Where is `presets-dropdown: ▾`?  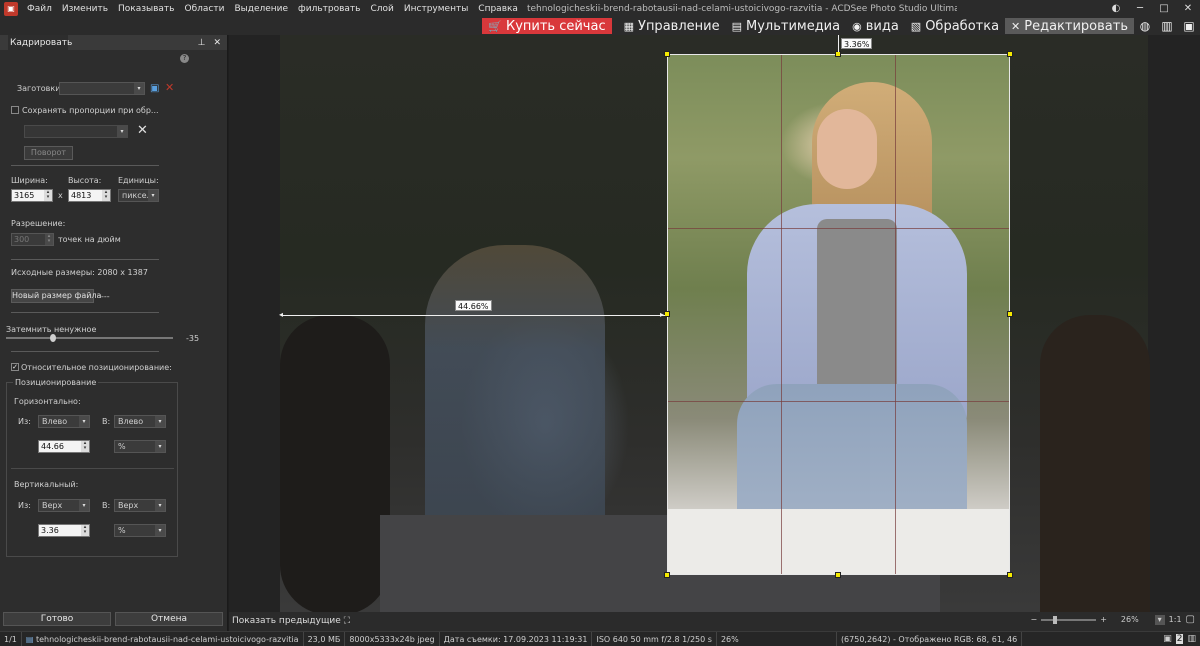 presets-dropdown: ▾ is located at coordinates (102, 88).